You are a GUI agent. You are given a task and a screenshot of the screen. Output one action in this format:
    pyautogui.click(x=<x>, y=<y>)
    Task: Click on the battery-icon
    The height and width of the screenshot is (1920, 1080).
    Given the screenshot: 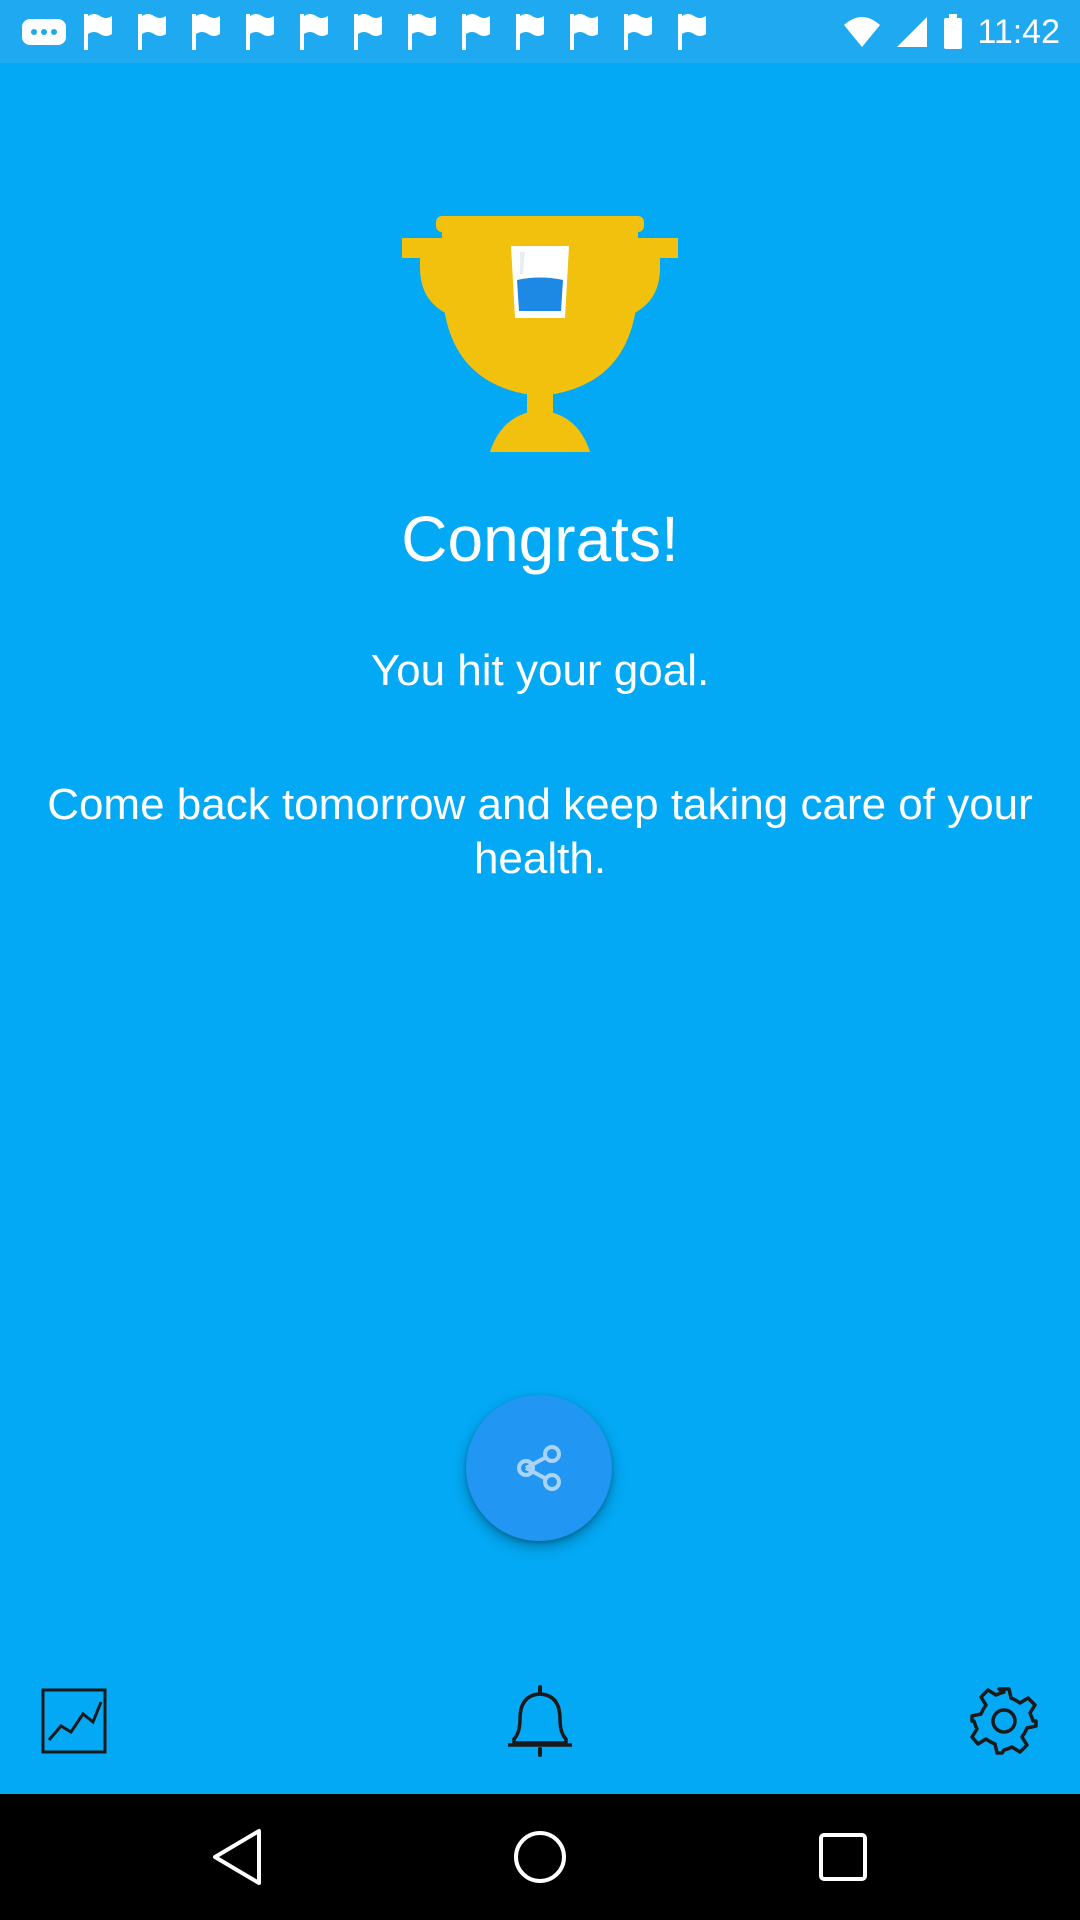 What is the action you would take?
    pyautogui.click(x=953, y=31)
    